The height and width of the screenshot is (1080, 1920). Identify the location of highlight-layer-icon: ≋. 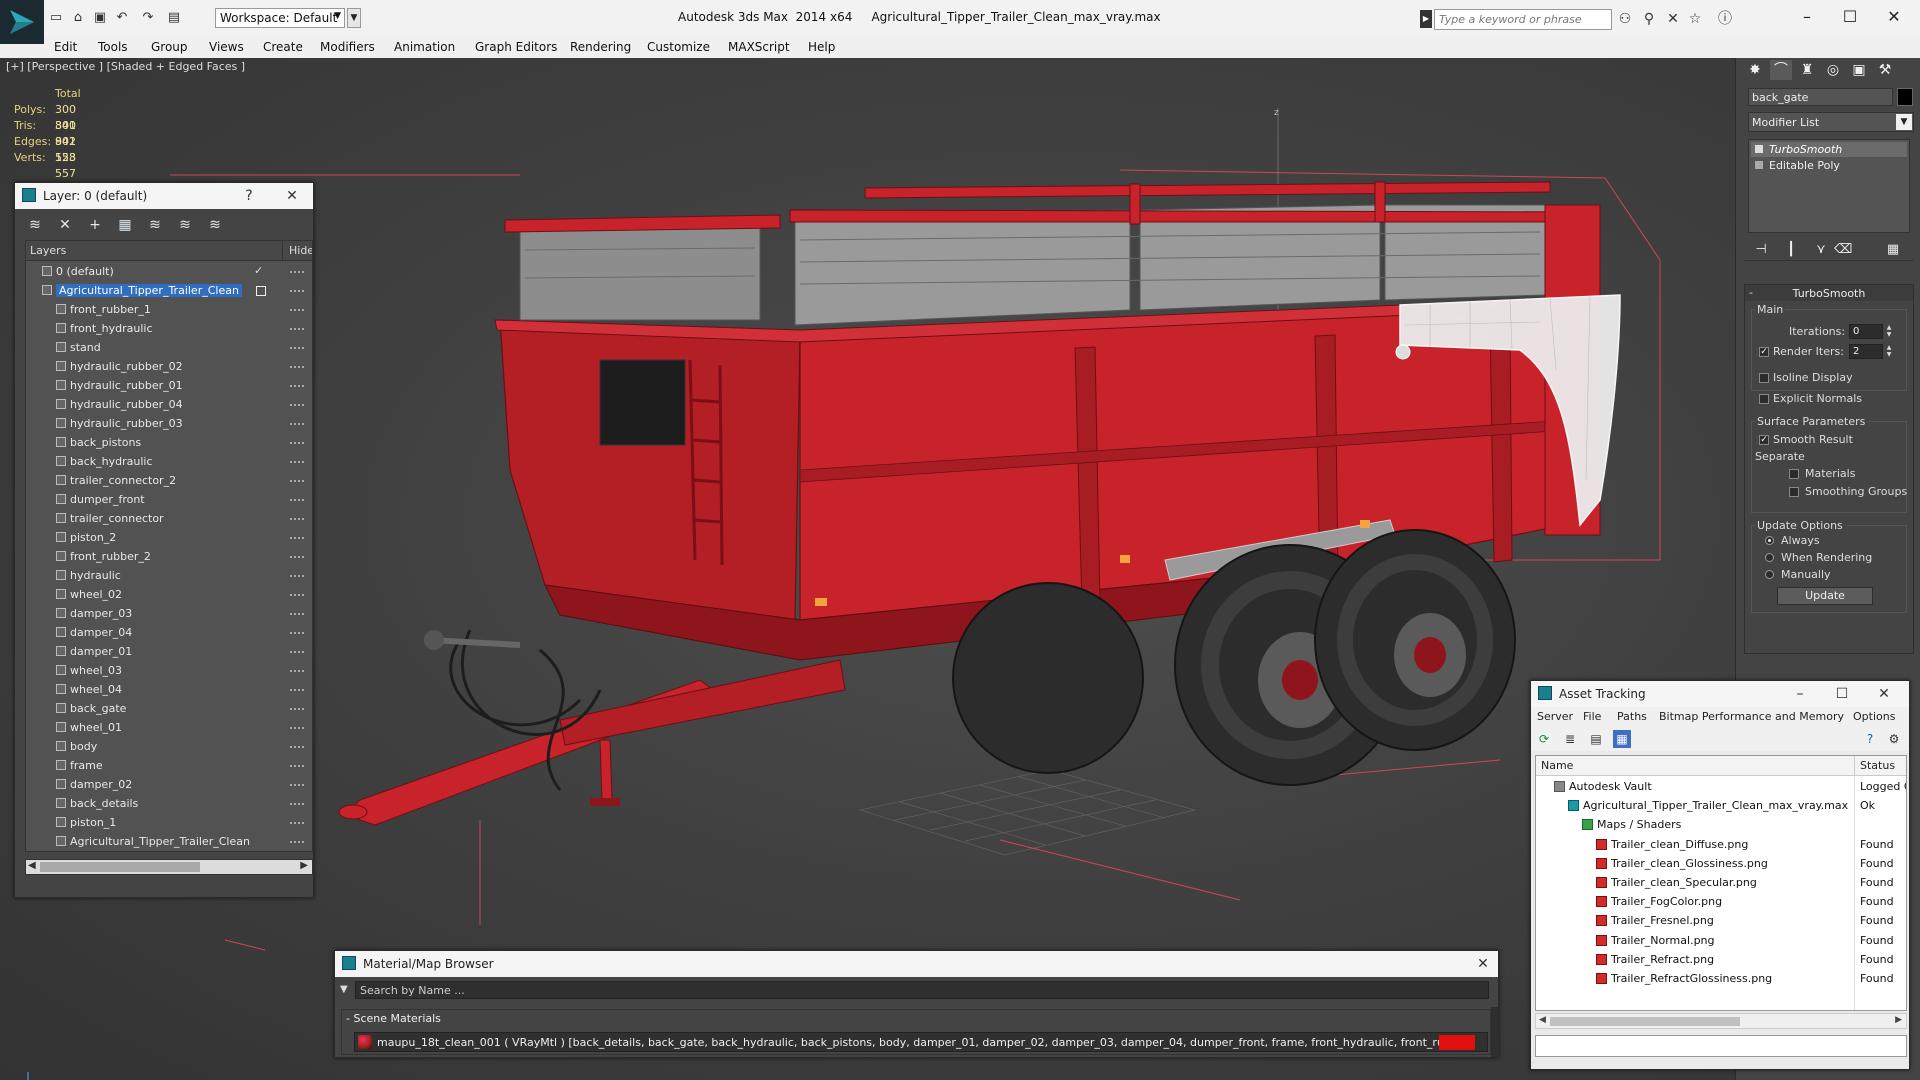
(155, 225).